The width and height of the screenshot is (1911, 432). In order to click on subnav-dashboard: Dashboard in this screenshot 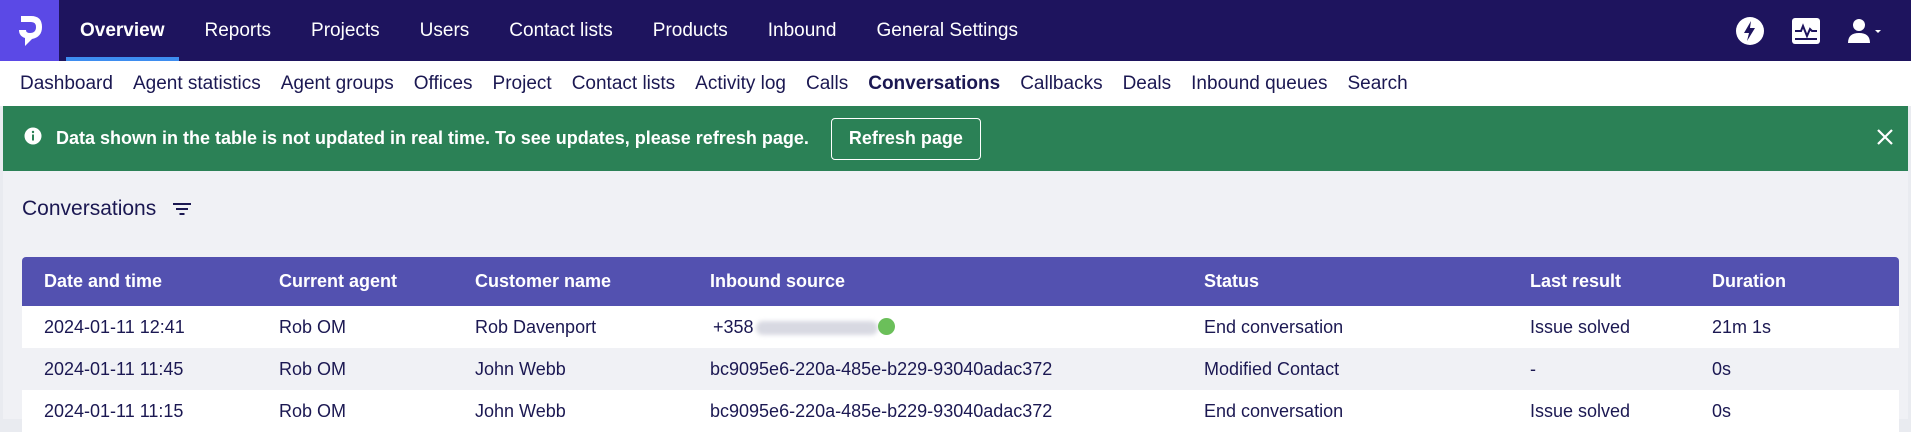, I will do `click(66, 84)`.